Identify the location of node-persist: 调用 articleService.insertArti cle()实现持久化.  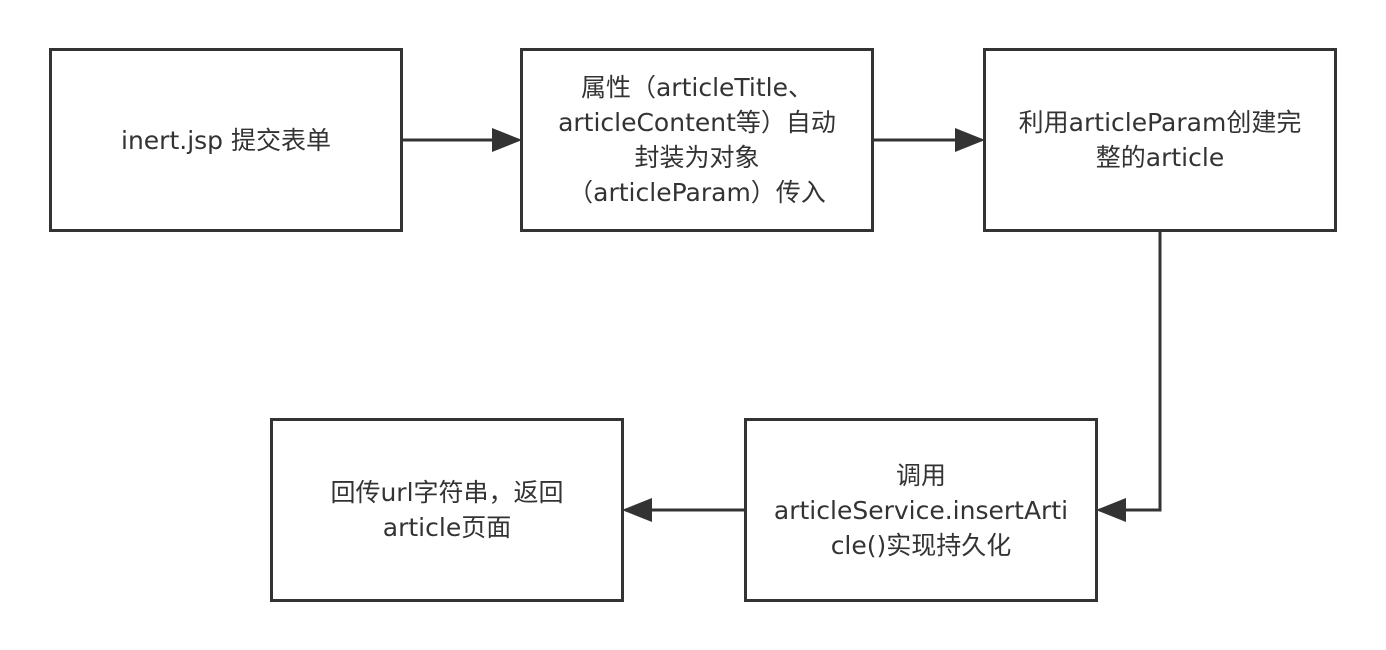
(921, 510).